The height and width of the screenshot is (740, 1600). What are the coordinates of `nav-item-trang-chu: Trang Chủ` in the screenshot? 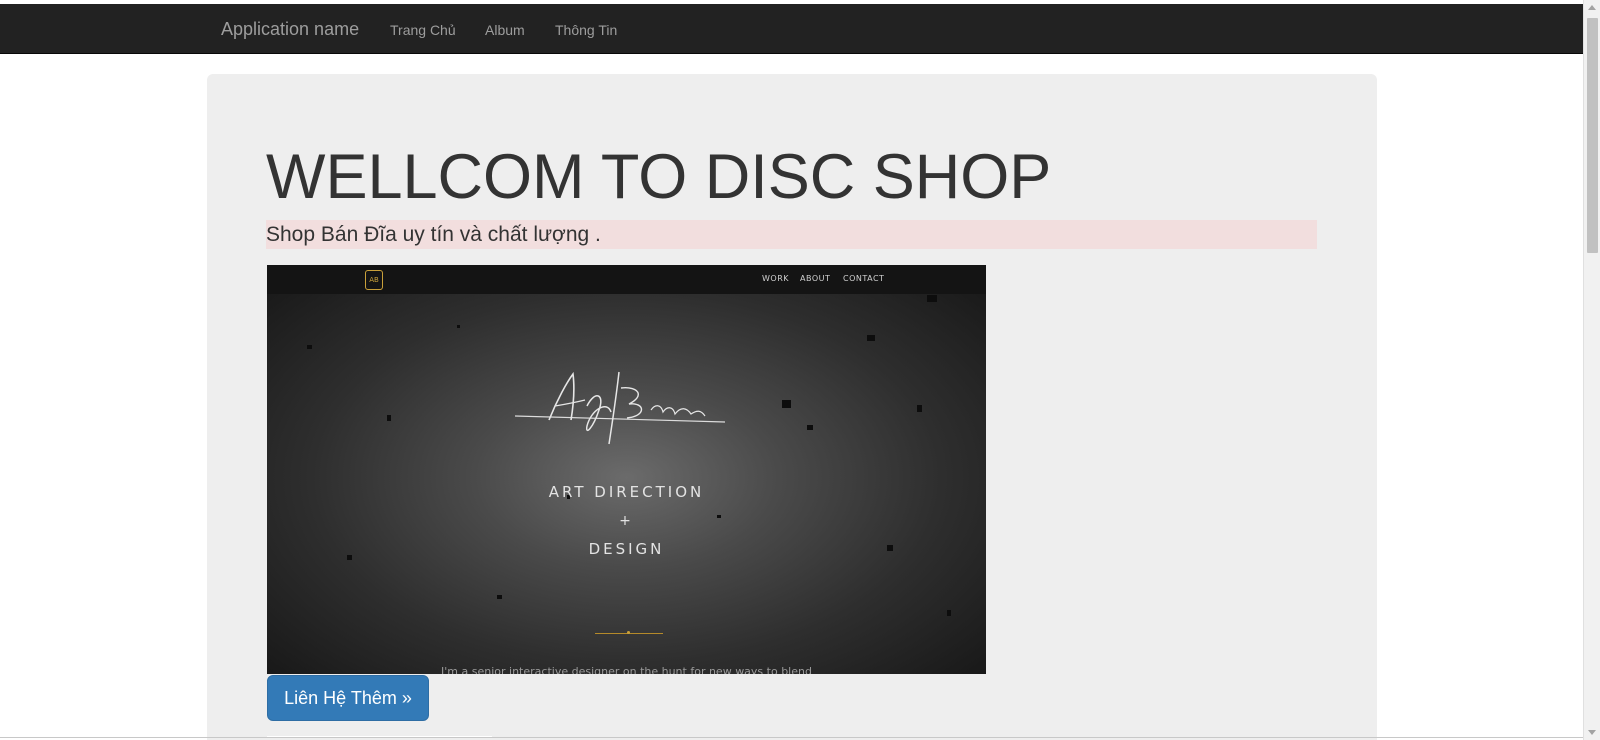 It's located at (423, 30).